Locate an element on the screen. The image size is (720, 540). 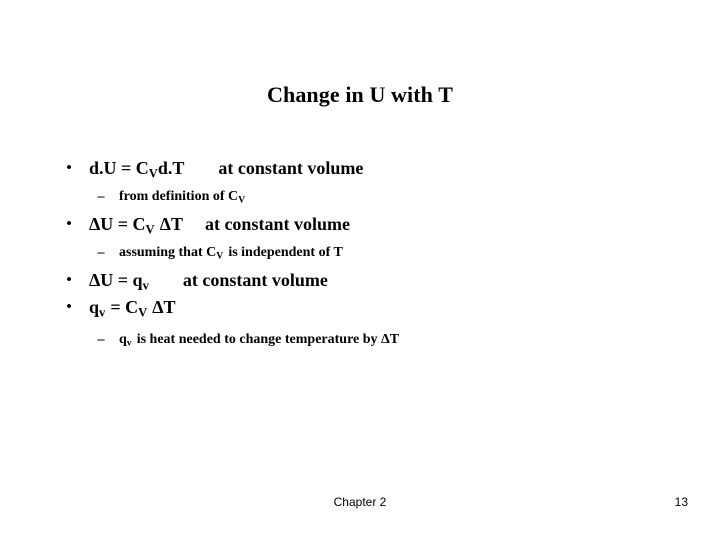
footer-chapter-label: Chapter 2 is located at coordinates (360, 502).